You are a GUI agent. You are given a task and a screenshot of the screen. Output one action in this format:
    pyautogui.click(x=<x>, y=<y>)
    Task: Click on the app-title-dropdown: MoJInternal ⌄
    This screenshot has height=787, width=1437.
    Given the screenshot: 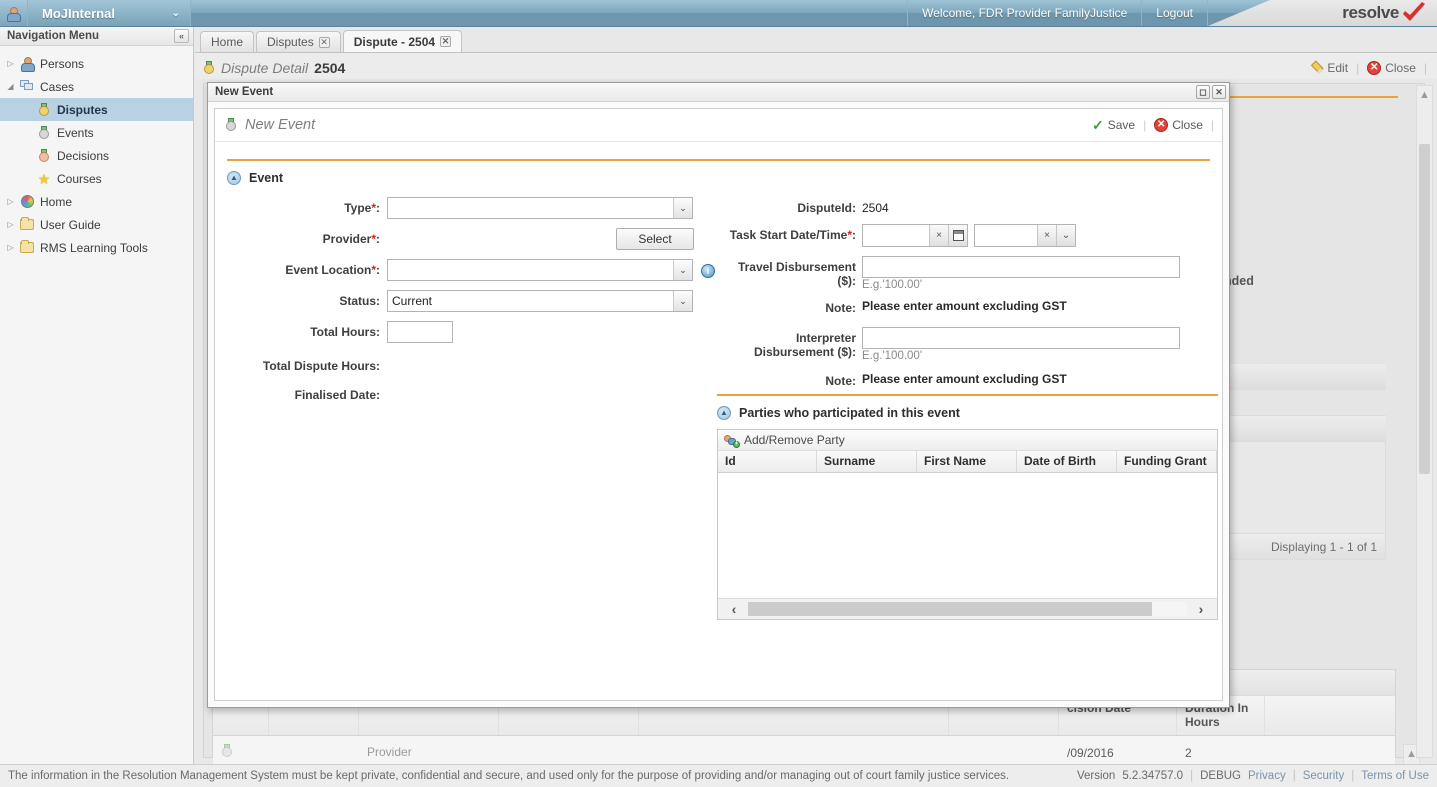 What is the action you would take?
    pyautogui.click(x=109, y=13)
    